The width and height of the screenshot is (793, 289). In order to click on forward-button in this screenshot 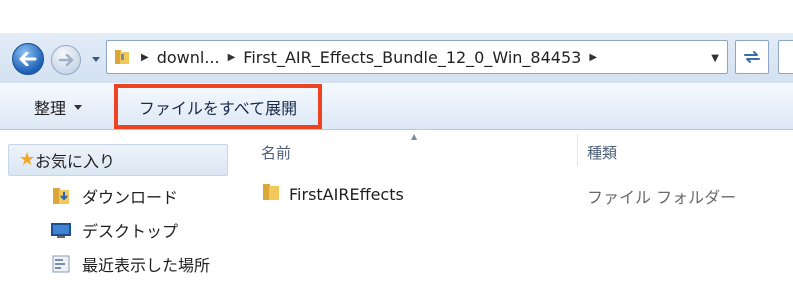, I will do `click(66, 60)`.